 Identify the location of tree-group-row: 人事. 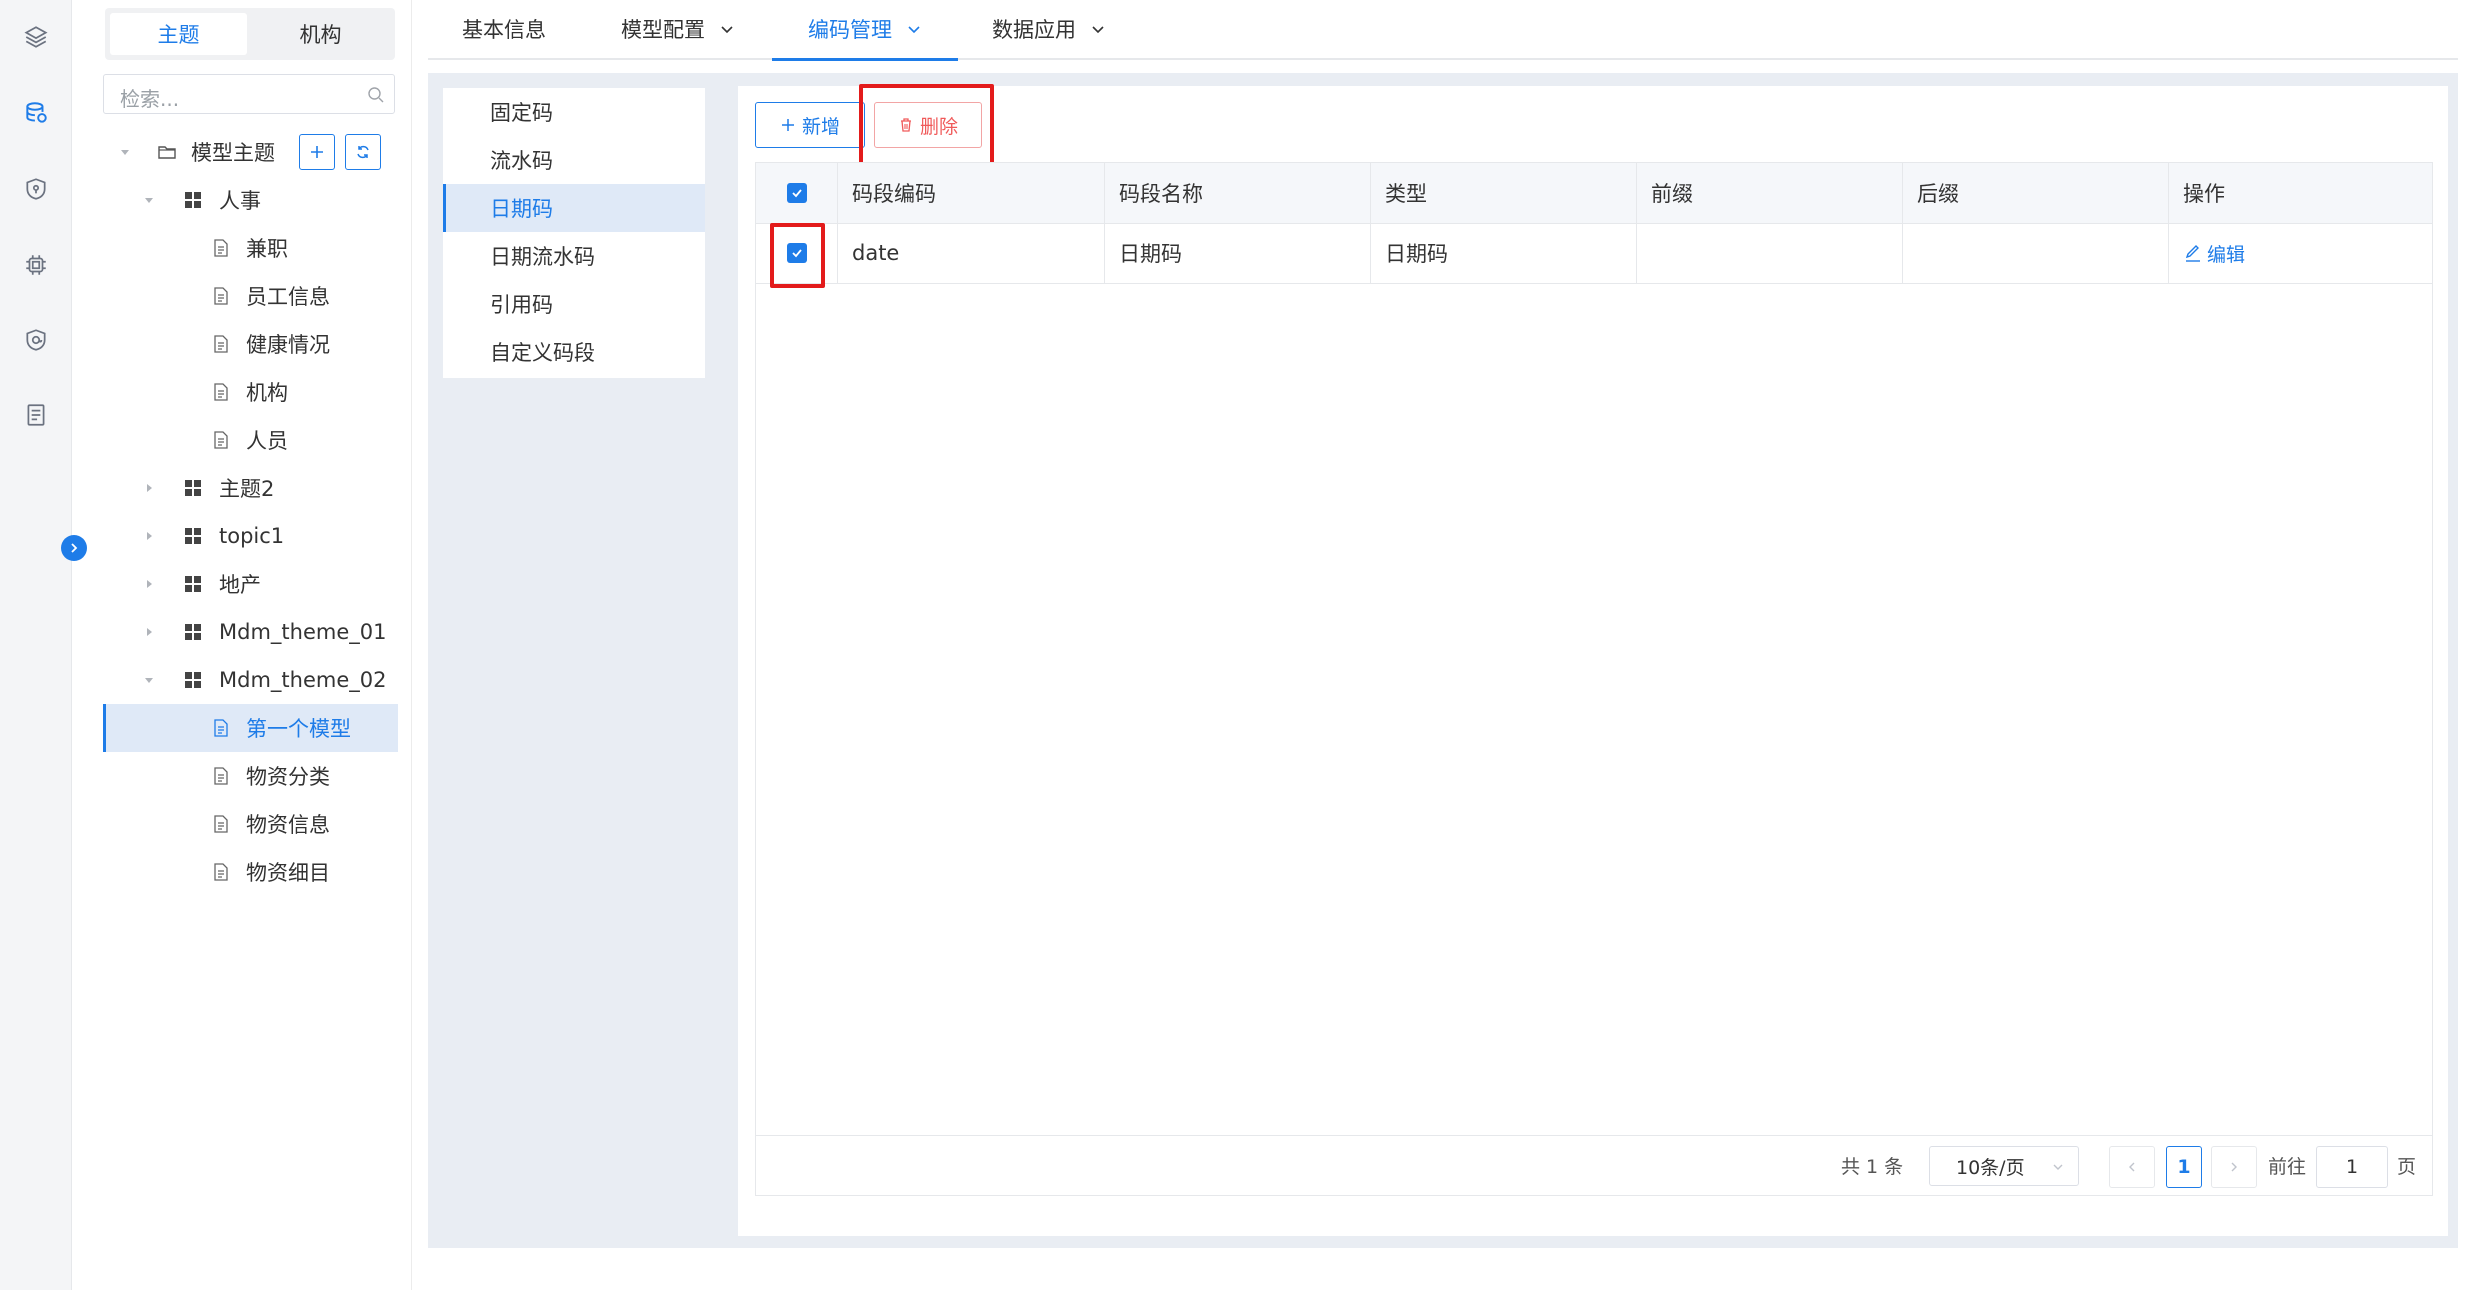
(249, 200).